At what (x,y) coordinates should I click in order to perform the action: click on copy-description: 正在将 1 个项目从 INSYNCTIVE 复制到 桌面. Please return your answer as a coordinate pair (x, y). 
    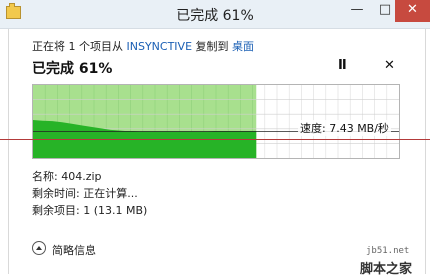
    Looking at the image, I should click on (143, 46).